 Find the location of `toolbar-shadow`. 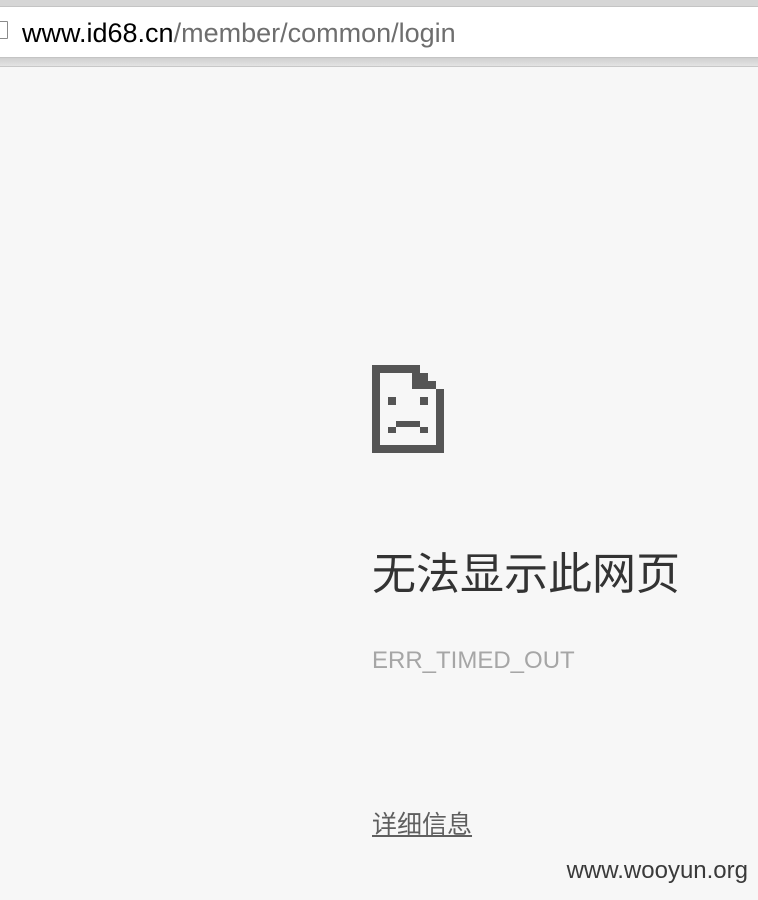

toolbar-shadow is located at coordinates (379, 62).